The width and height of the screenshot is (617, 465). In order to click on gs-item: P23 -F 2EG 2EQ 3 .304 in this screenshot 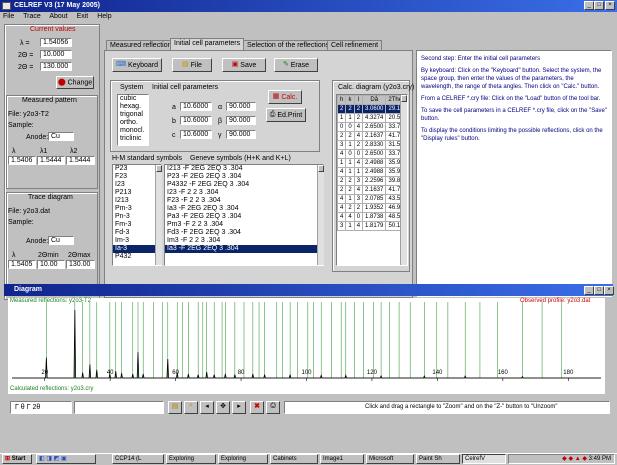, I will do `click(244, 177)`.